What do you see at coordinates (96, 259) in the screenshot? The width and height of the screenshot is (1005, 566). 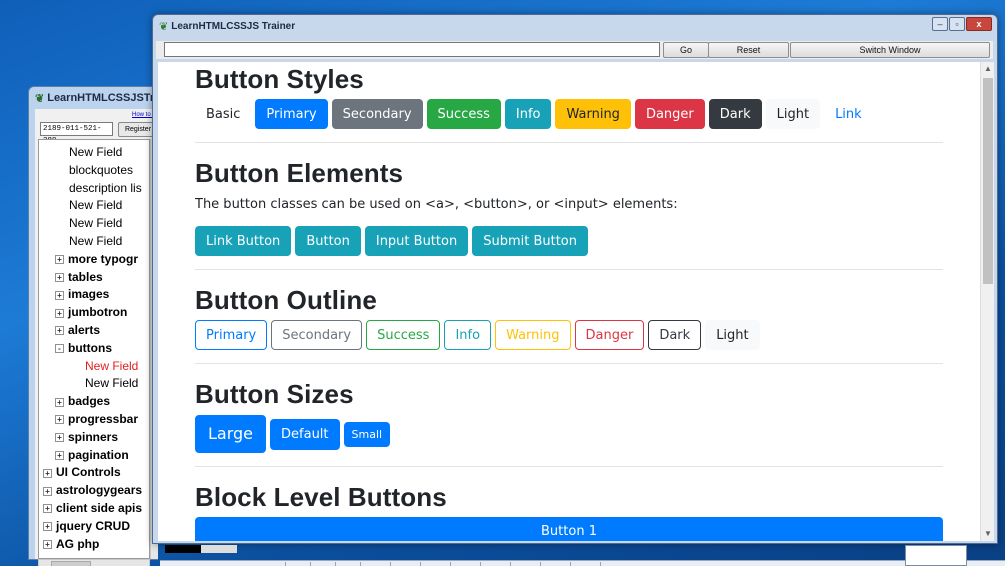 I see `tree-node: + more typogr` at bounding box center [96, 259].